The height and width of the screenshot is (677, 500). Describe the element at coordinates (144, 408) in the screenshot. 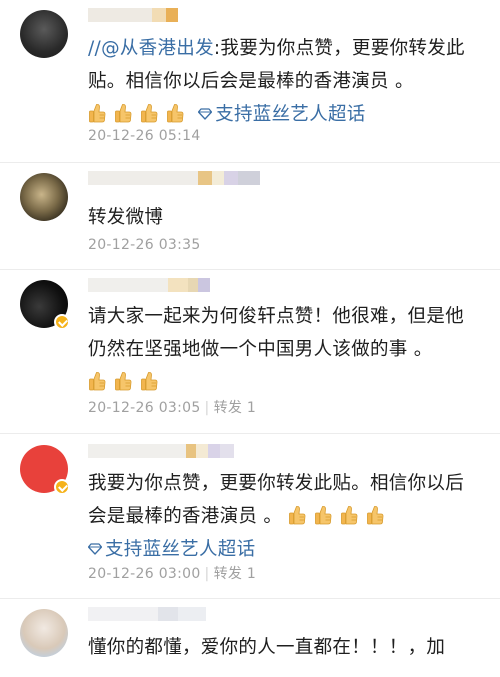

I see `timestamp: 20-12-26 03:05` at that location.